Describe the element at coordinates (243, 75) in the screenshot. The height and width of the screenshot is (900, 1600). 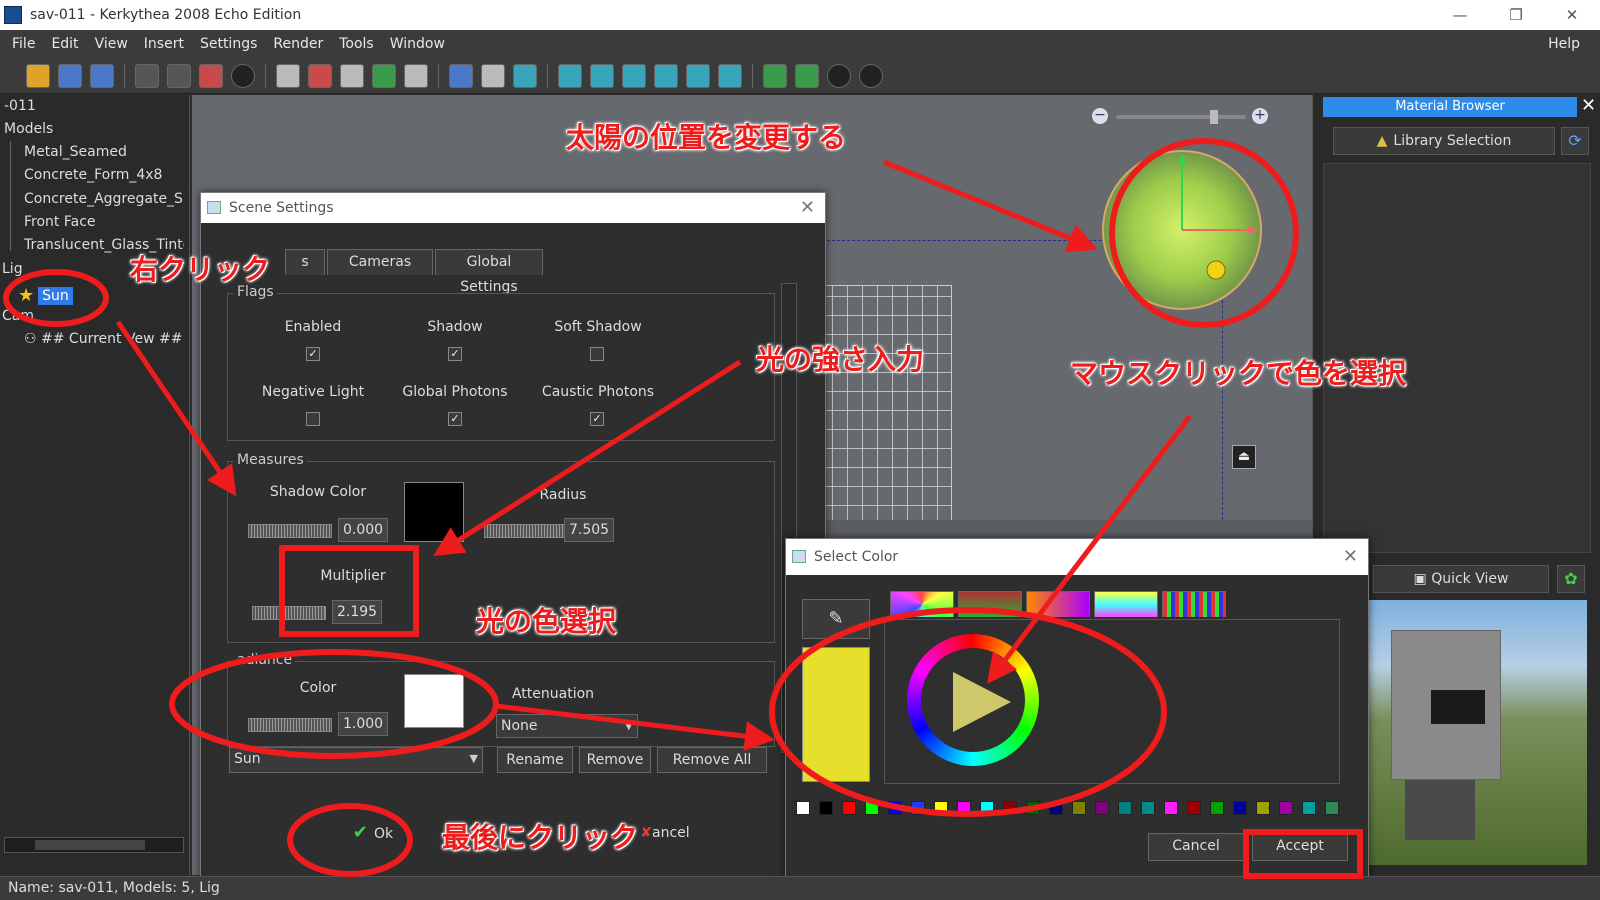
I see `contrast-icon` at that location.